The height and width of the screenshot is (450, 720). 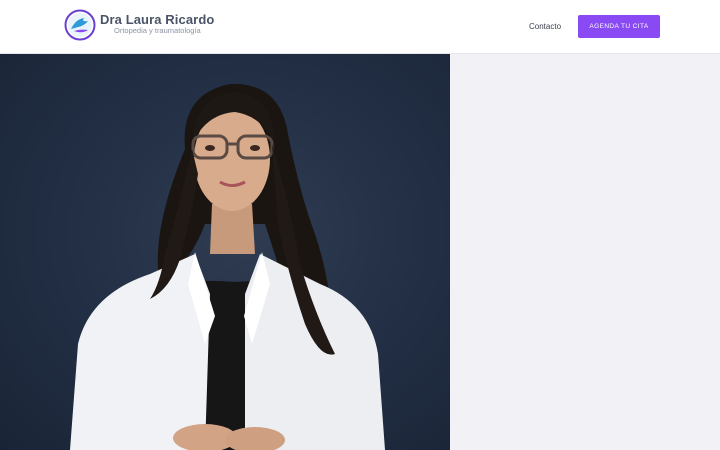 I want to click on brand-name: Dra Laura Ricardo, so click(x=157, y=19).